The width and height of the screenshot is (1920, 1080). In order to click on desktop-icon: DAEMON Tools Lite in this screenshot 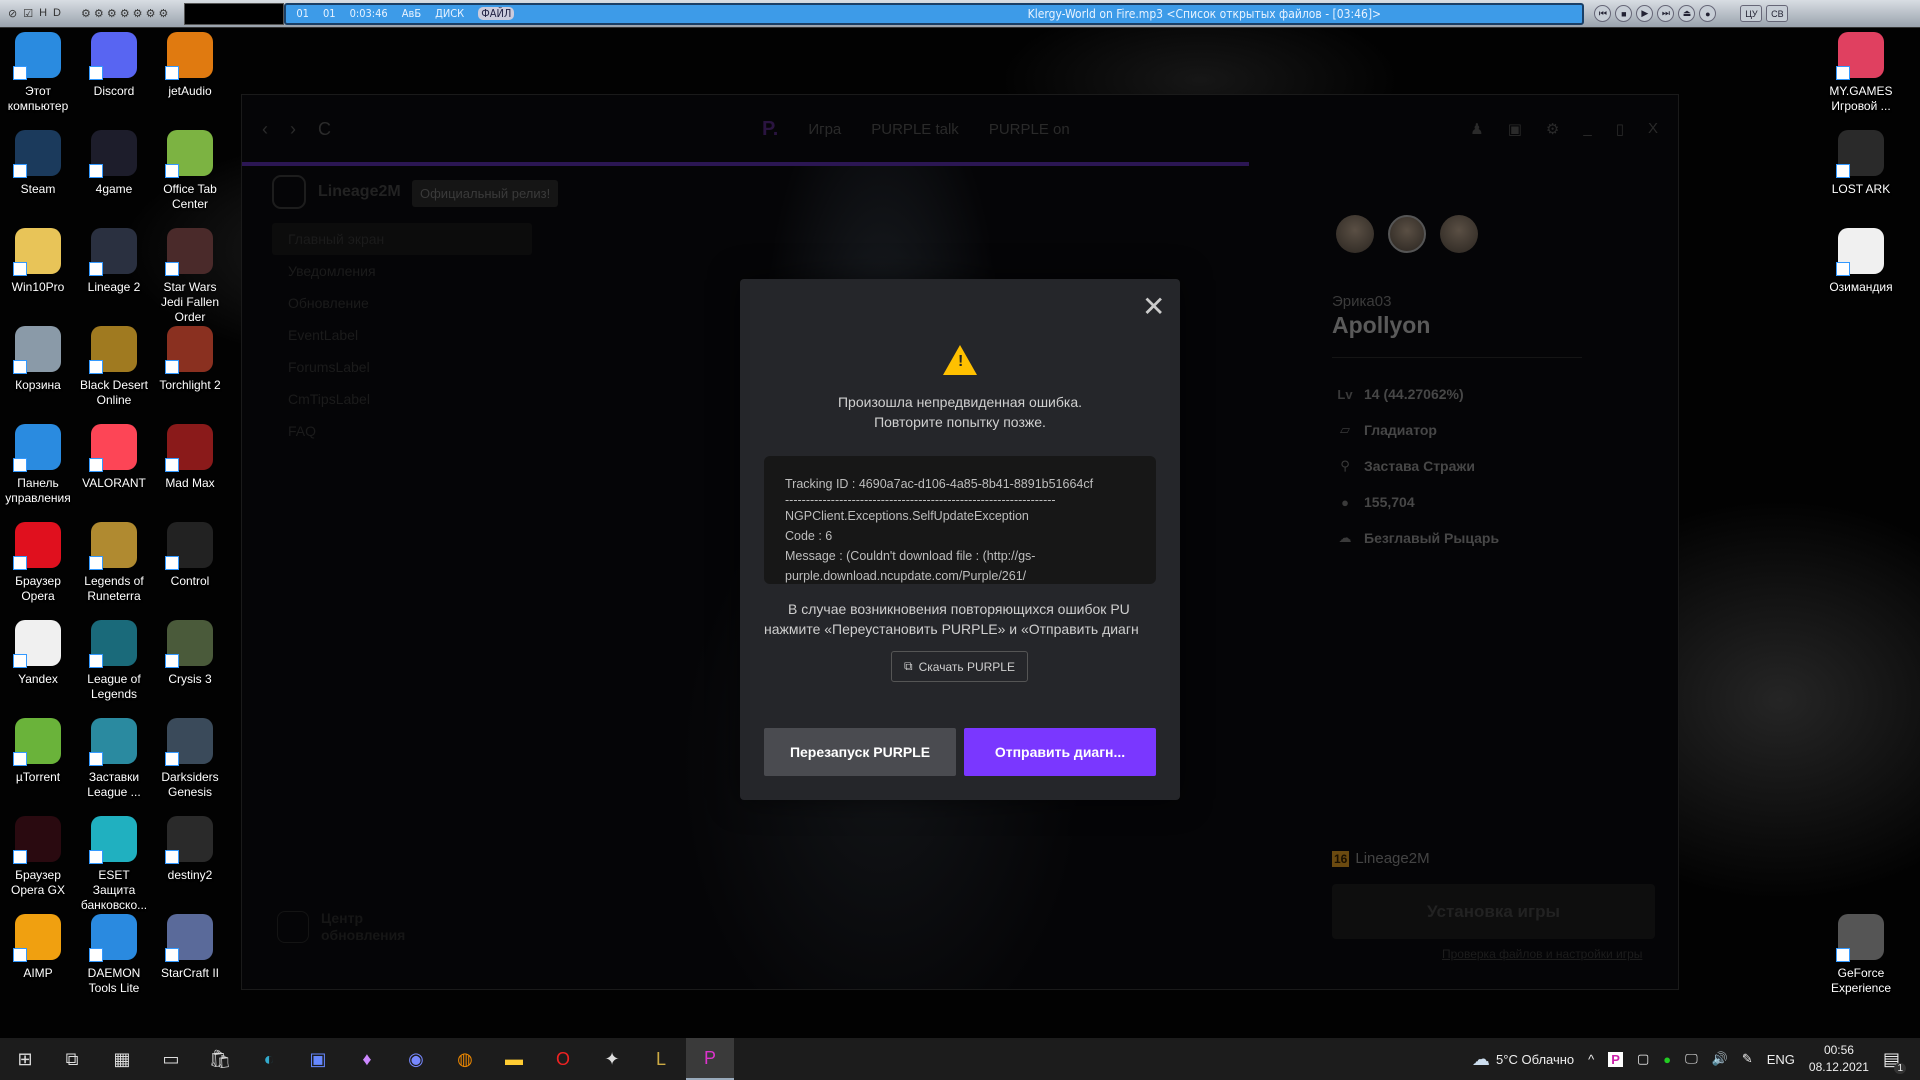, I will do `click(114, 955)`.